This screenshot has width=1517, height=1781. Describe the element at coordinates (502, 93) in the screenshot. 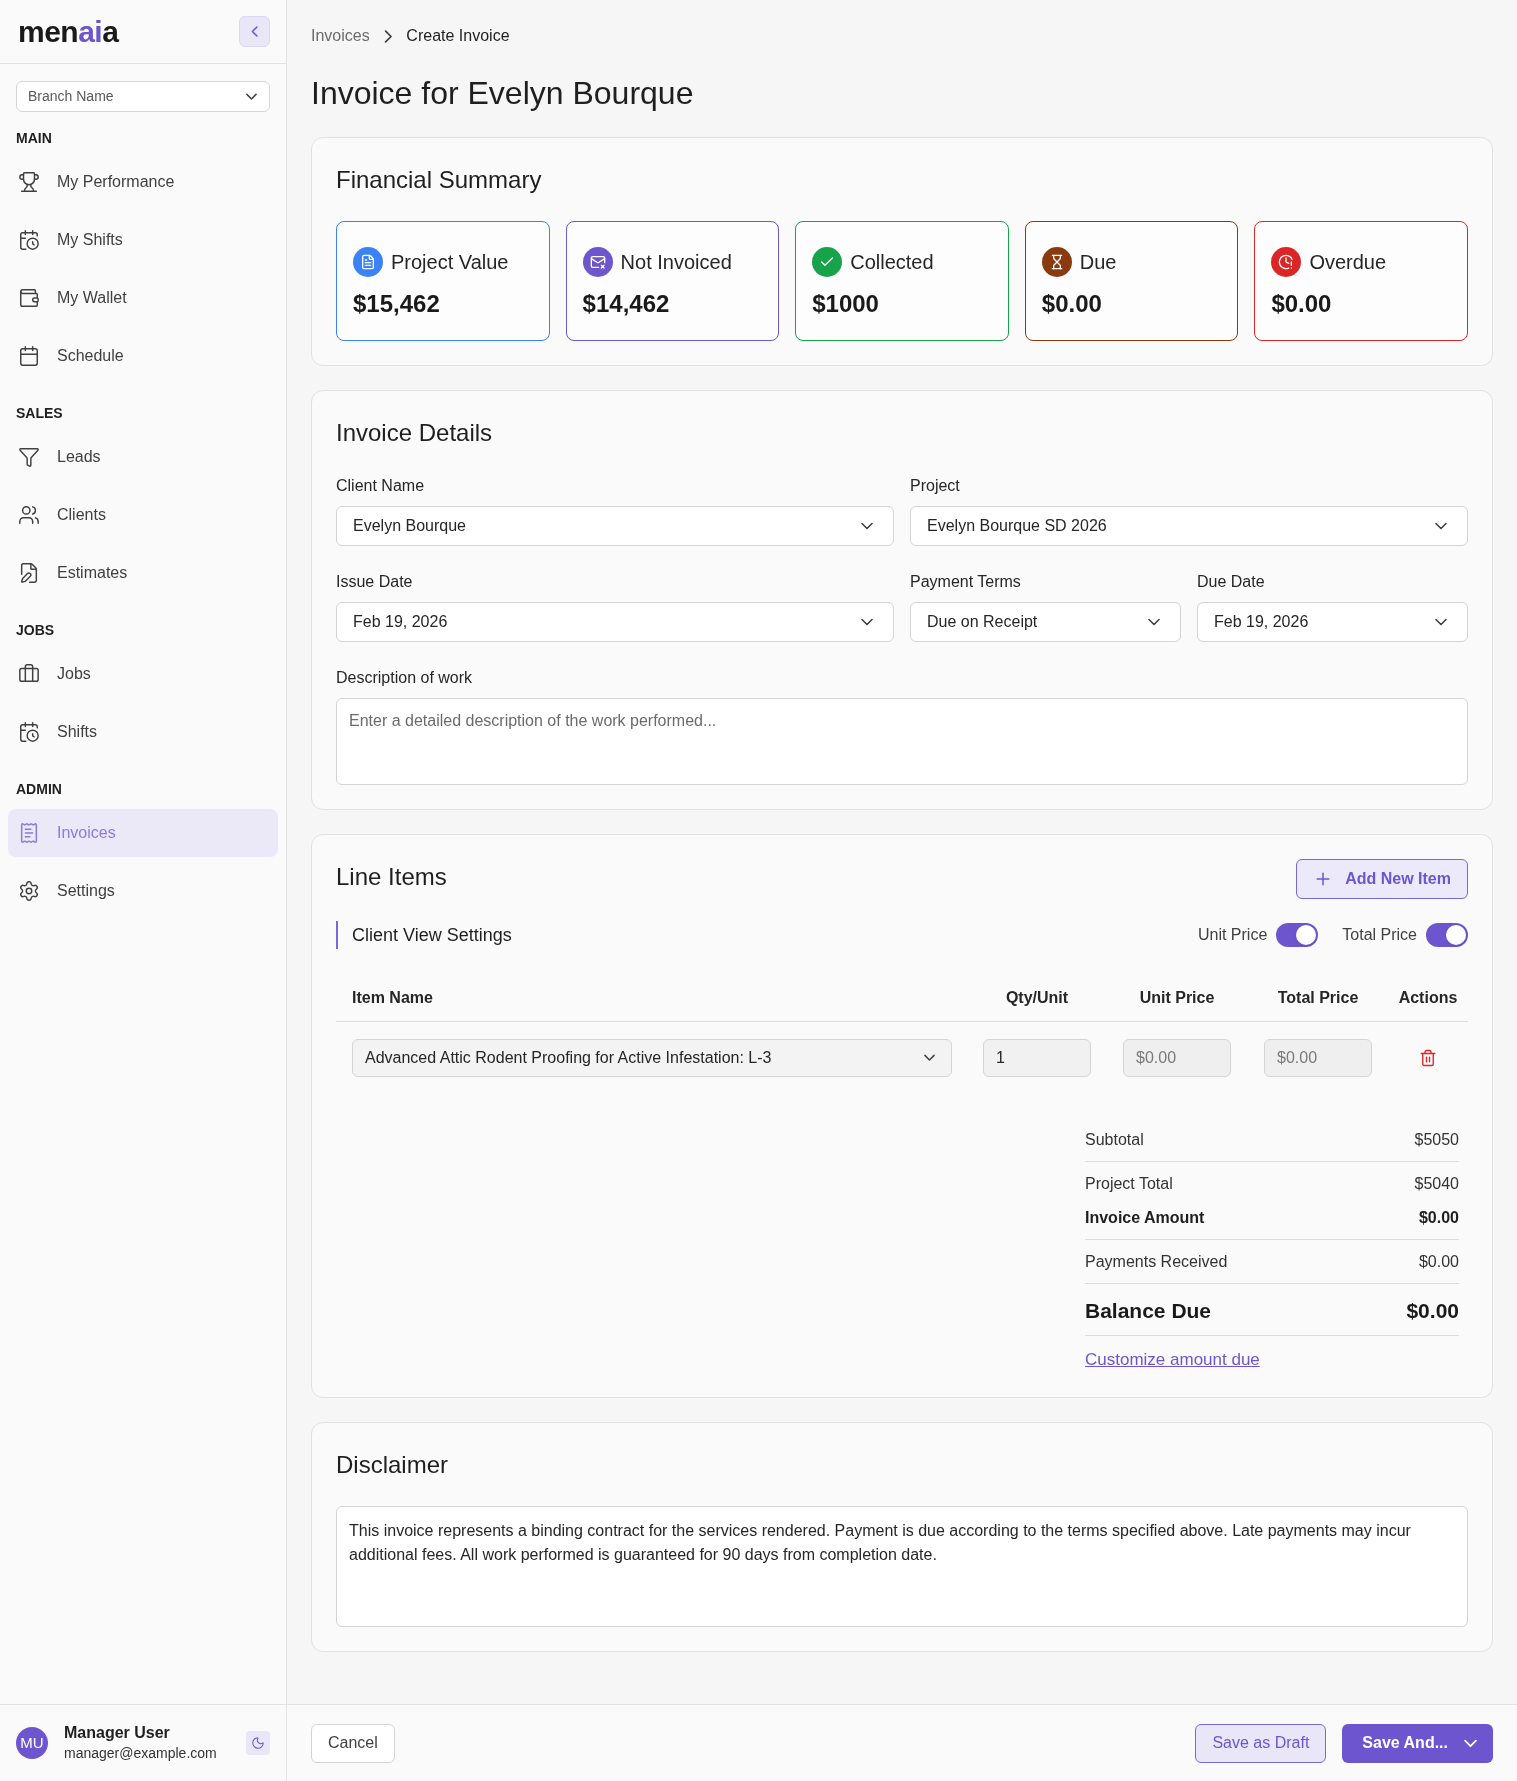

I see `page-title: Invoice for Evelyn Bourque` at that location.